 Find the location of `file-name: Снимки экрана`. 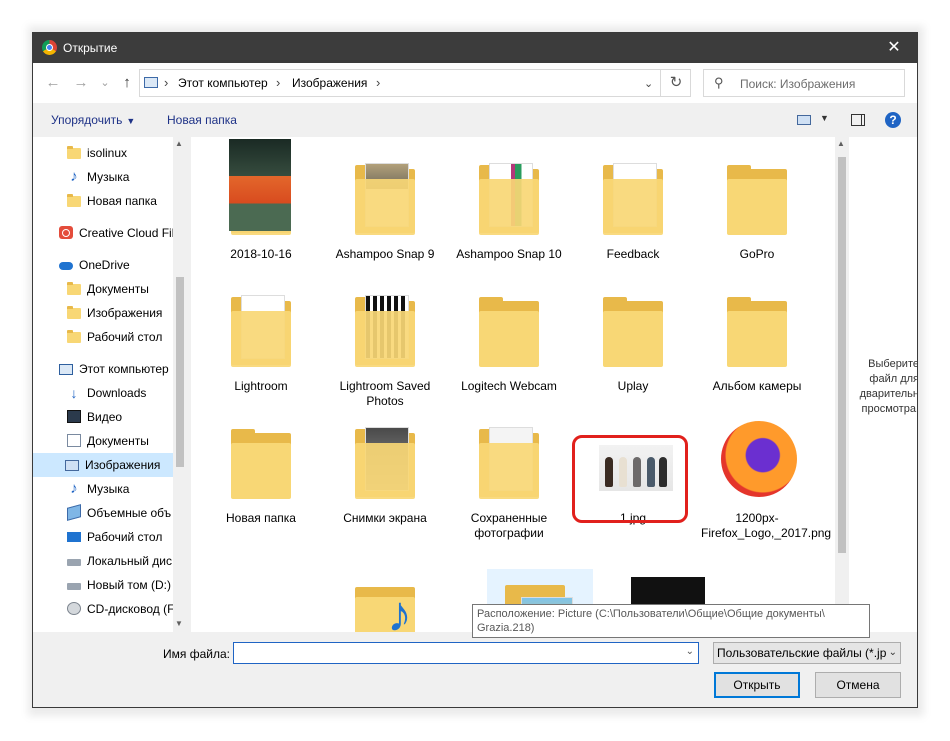

file-name: Снимки экрана is located at coordinates (385, 518).